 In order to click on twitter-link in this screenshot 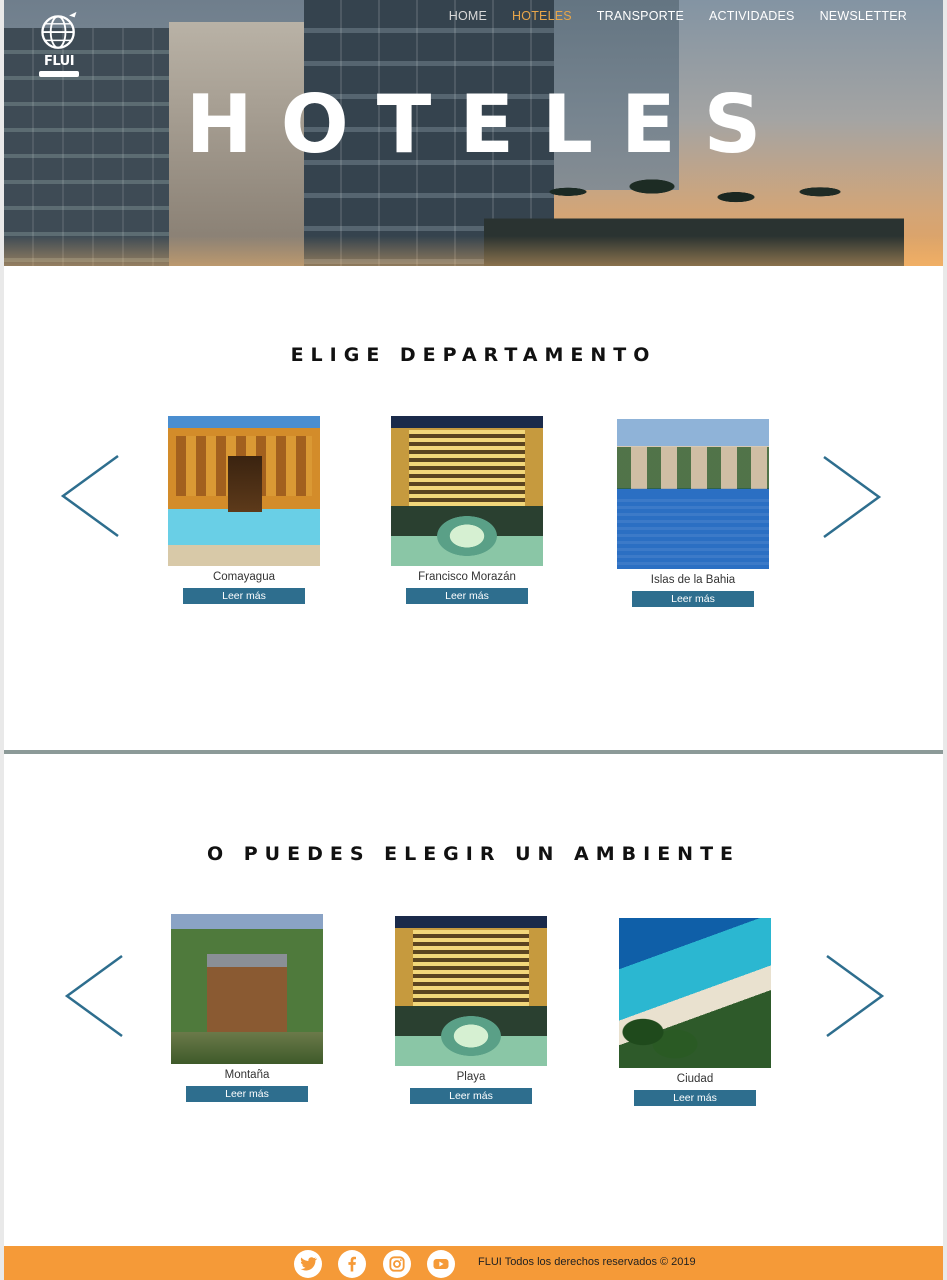, I will do `click(308, 1264)`.